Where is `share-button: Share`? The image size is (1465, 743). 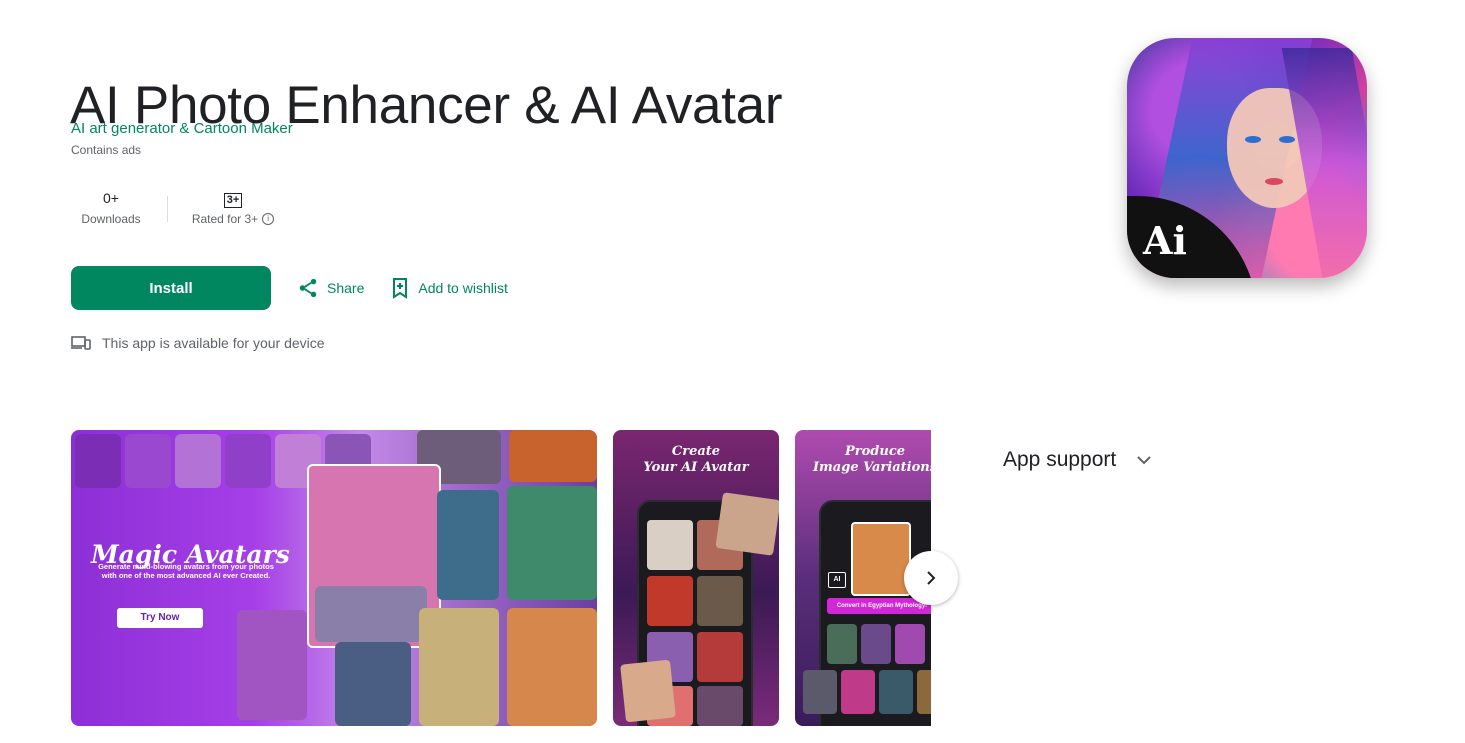 share-button: Share is located at coordinates (330, 288).